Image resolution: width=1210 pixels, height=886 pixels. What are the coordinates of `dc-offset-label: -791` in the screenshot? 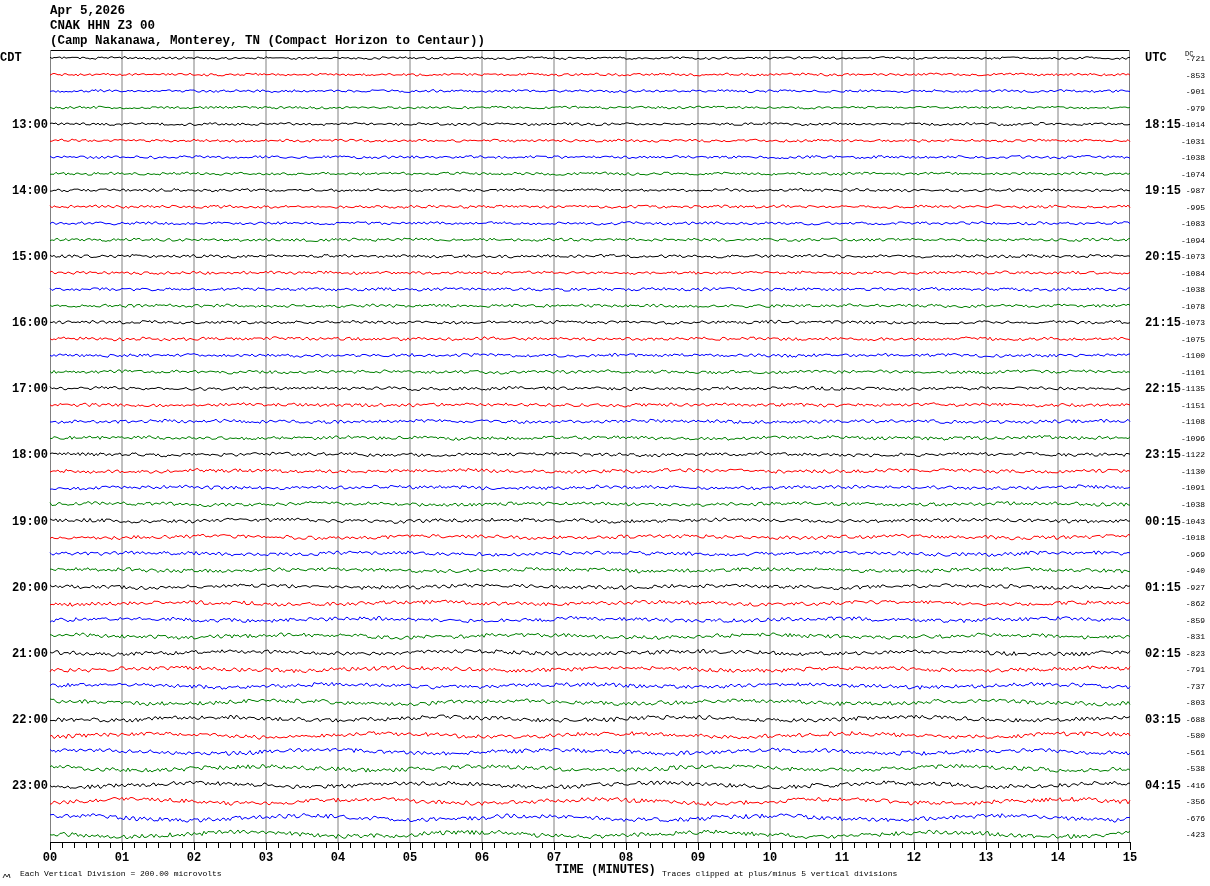 It's located at (1195, 670).